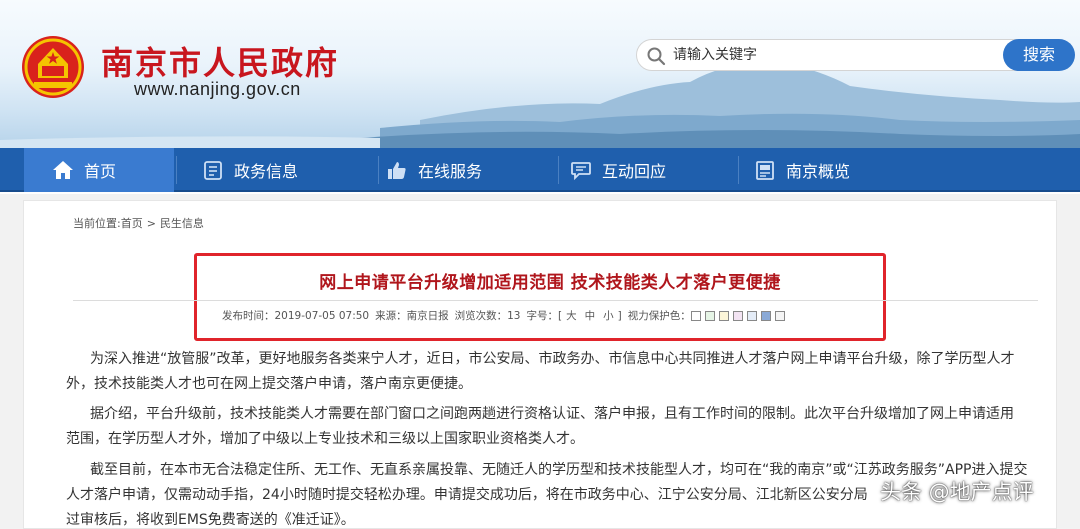 The image size is (1080, 529). I want to click on nav-item-home: 首页, so click(99, 170).